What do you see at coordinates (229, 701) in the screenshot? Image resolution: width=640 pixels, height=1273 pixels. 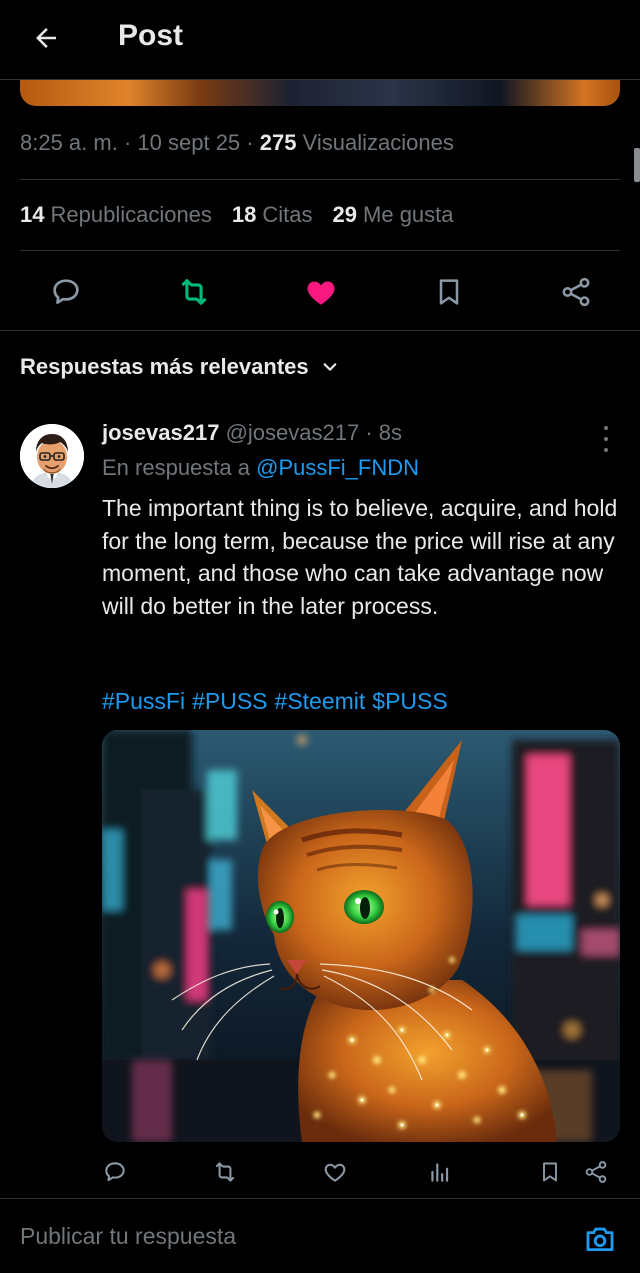 I see `hashtag-link: #PUSS` at bounding box center [229, 701].